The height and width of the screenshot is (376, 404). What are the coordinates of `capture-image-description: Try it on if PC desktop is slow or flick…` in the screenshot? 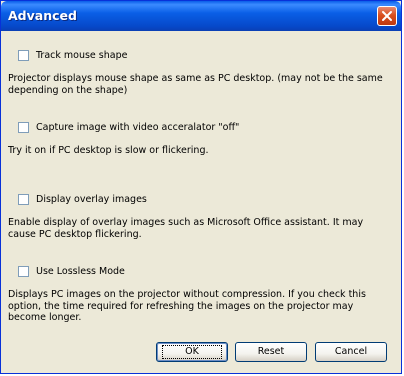 It's located at (108, 150).